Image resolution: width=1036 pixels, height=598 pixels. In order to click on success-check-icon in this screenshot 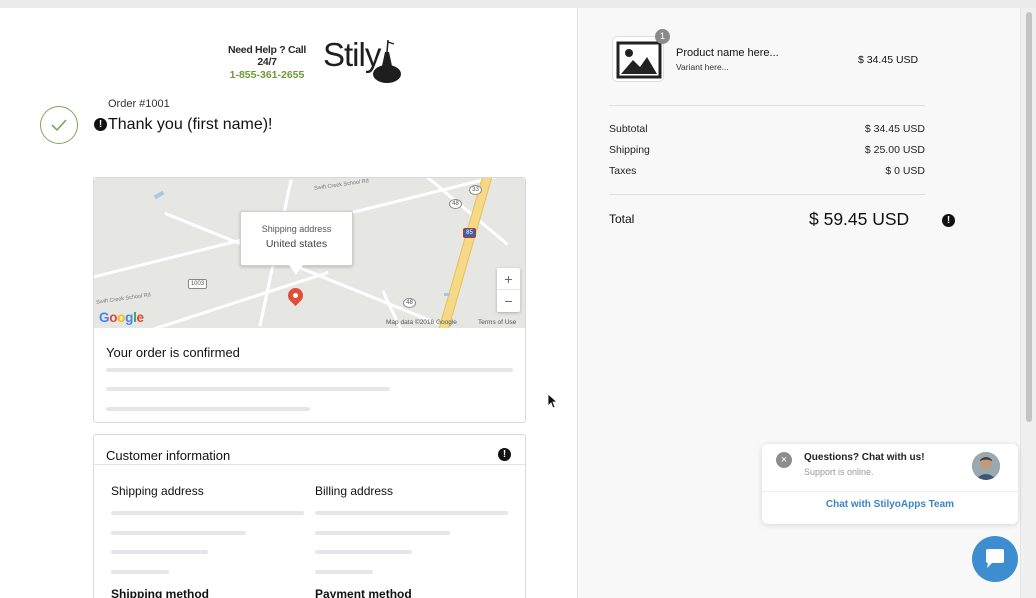, I will do `click(59, 125)`.